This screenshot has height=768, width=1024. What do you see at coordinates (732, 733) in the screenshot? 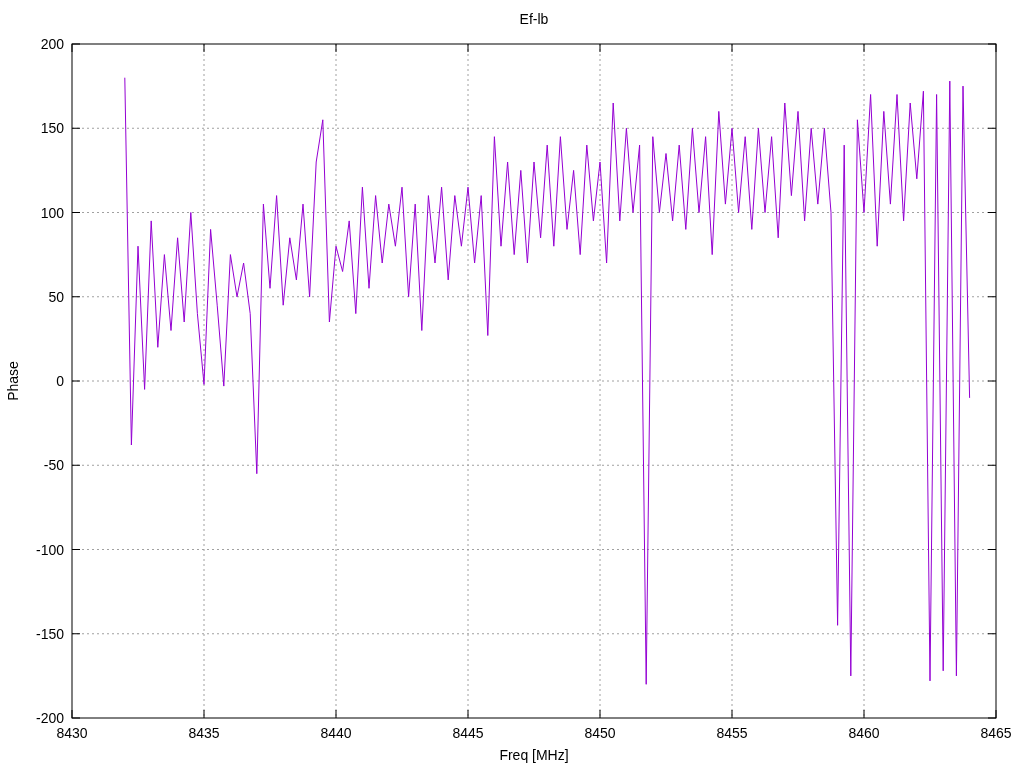
I see `tick-label: 8455` at bounding box center [732, 733].